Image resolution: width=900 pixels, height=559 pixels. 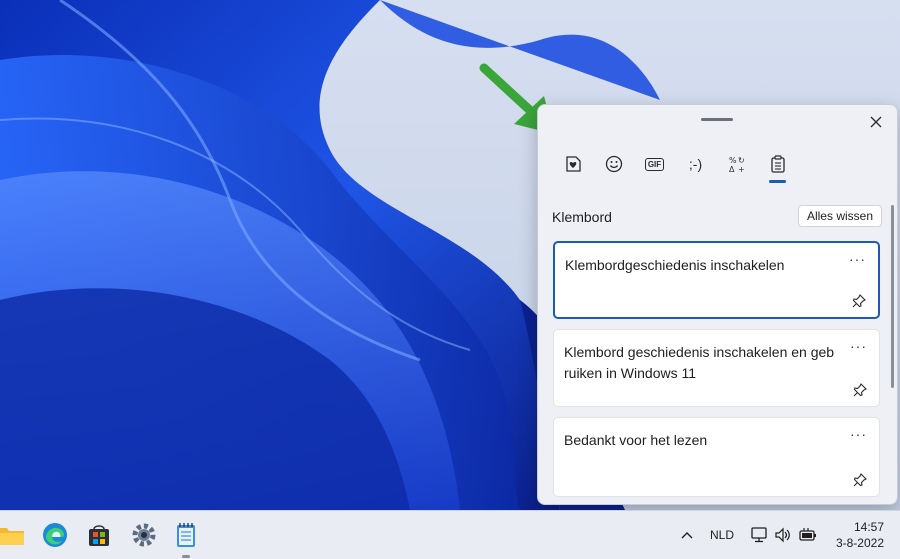 I want to click on section-title: Klembord, so click(x=582, y=217).